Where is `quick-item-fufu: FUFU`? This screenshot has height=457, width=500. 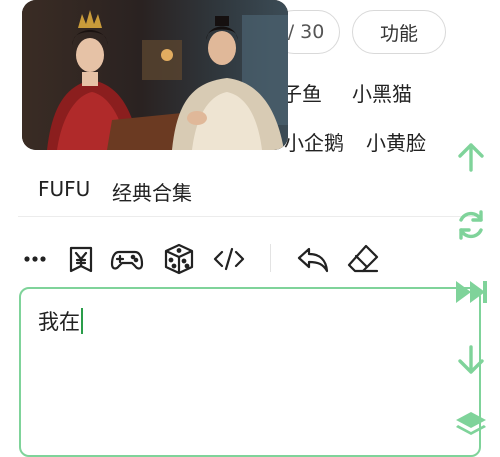
quick-item-fufu: FUFU is located at coordinates (64, 189).